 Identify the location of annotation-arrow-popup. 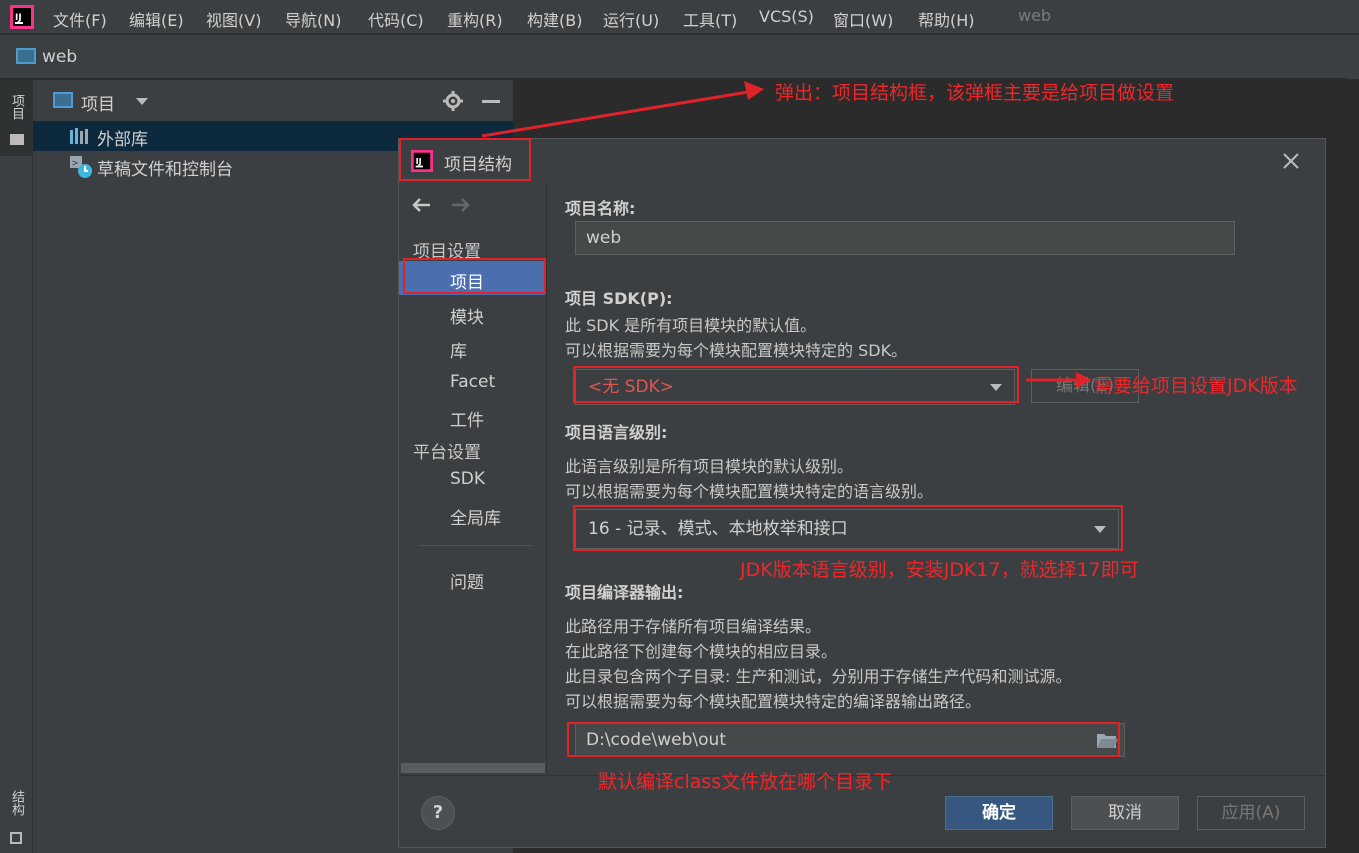
(615, 114).